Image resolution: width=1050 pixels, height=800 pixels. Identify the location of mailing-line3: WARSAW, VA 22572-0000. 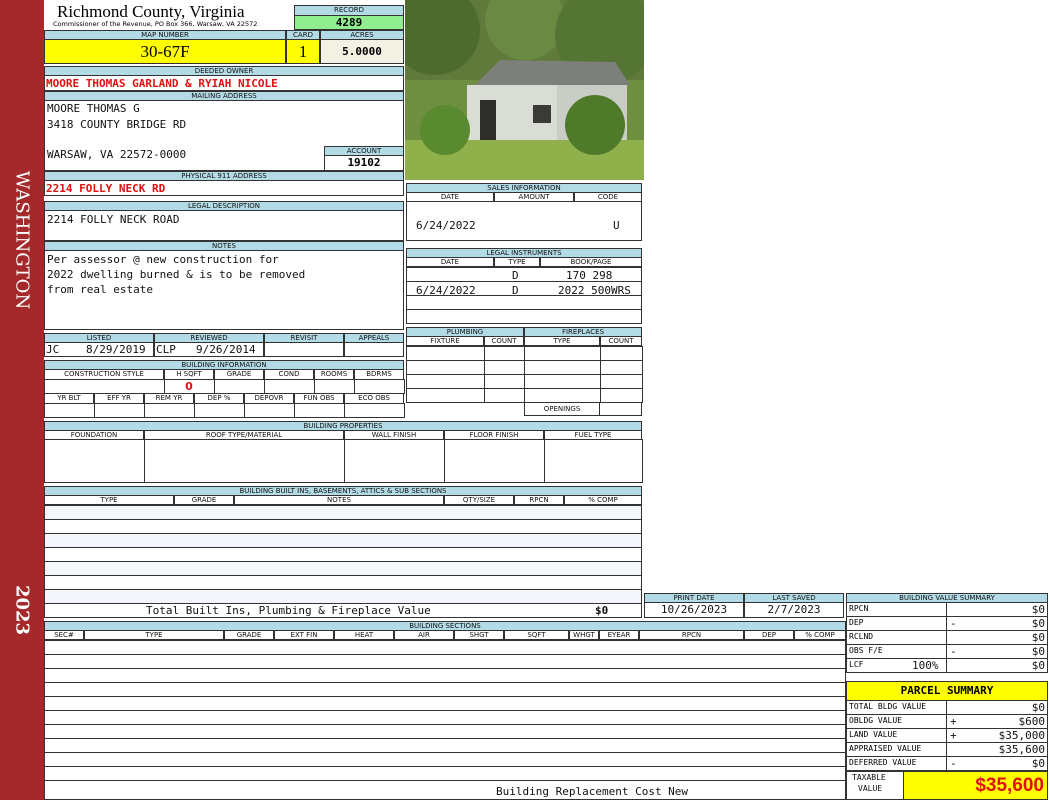
(117, 154).